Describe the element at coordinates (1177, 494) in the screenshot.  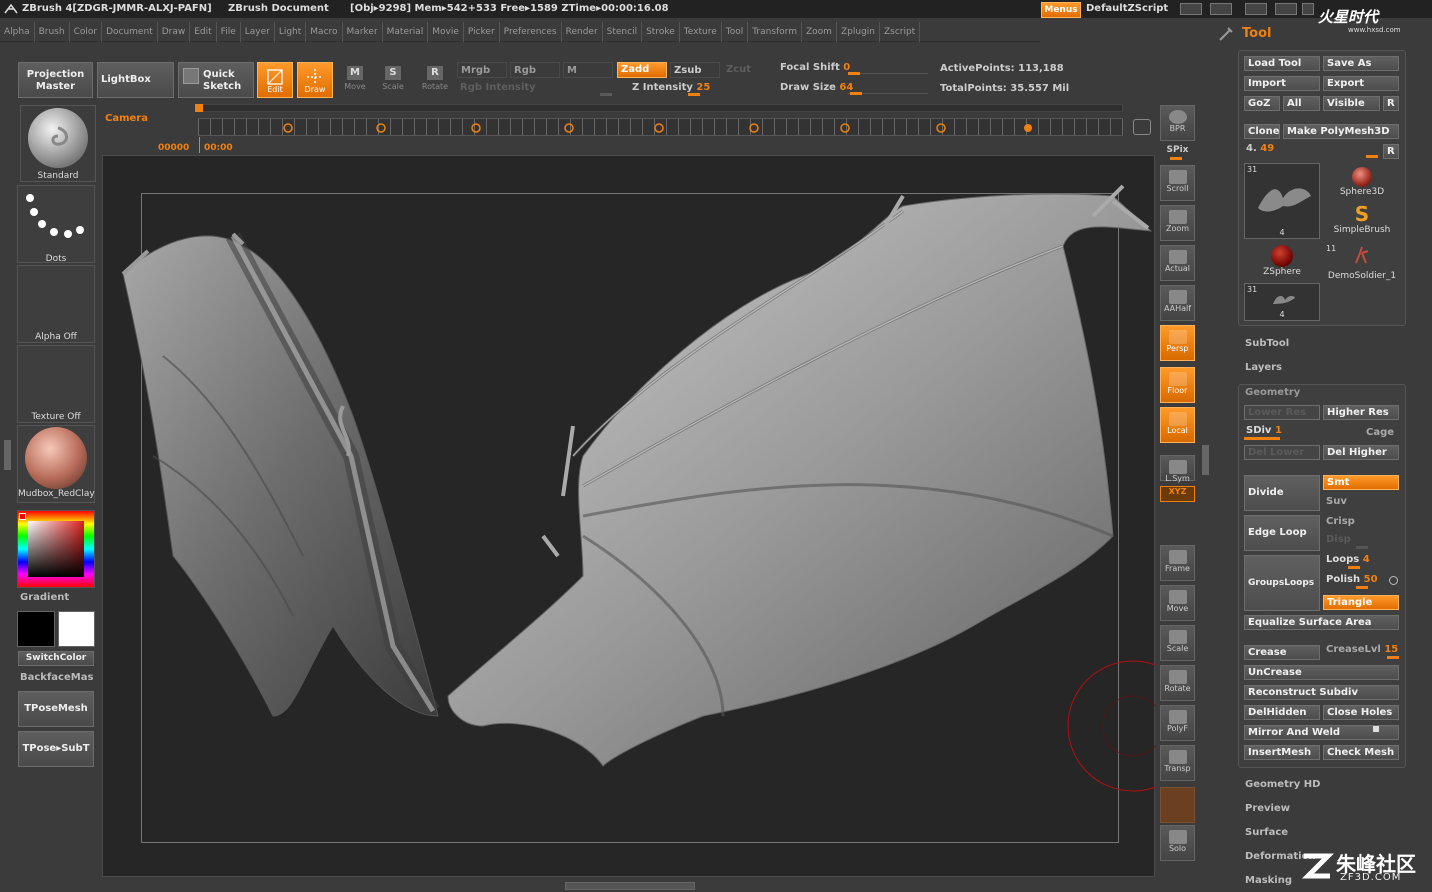
I see `xyz-button: XYZ` at that location.